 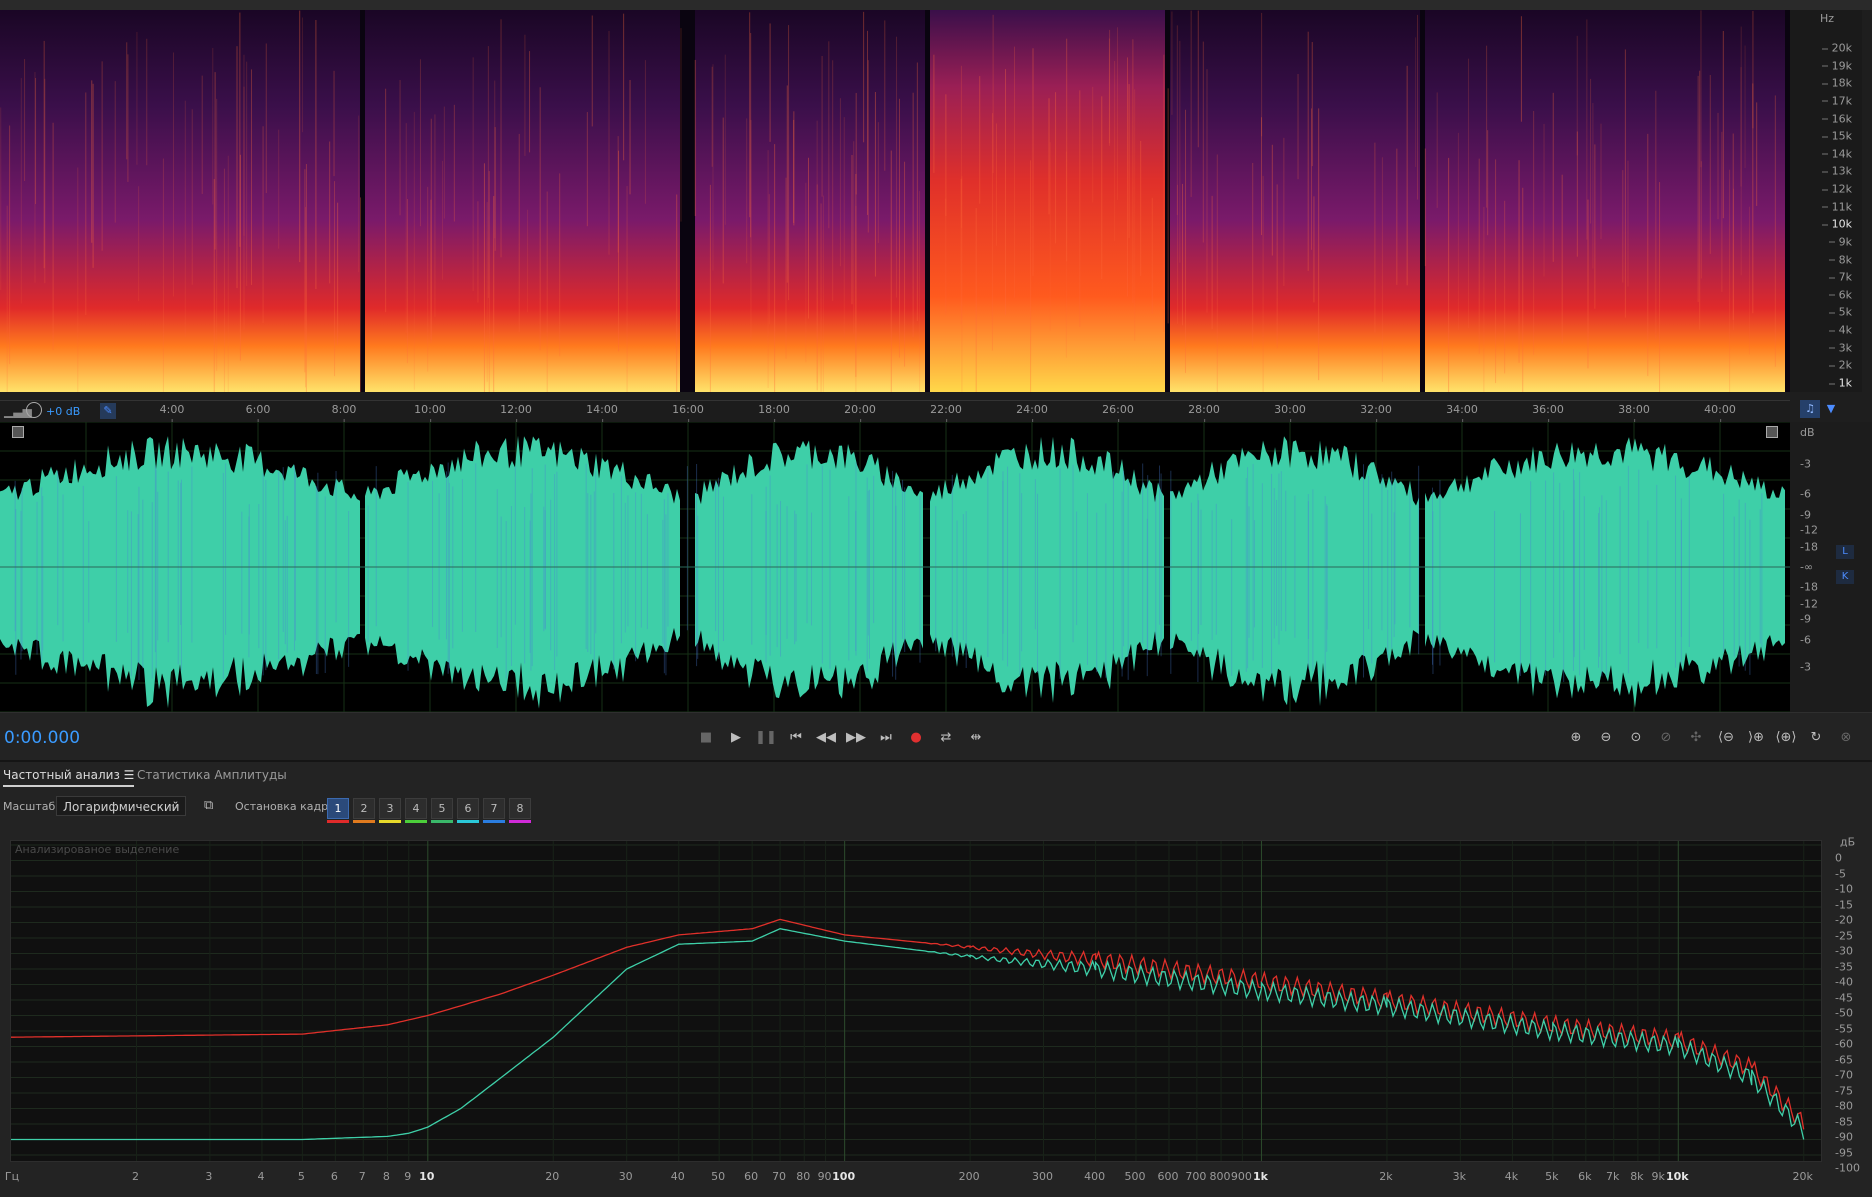 What do you see at coordinates (63, 411) in the screenshot?
I see `gain-readout: +0 dB` at bounding box center [63, 411].